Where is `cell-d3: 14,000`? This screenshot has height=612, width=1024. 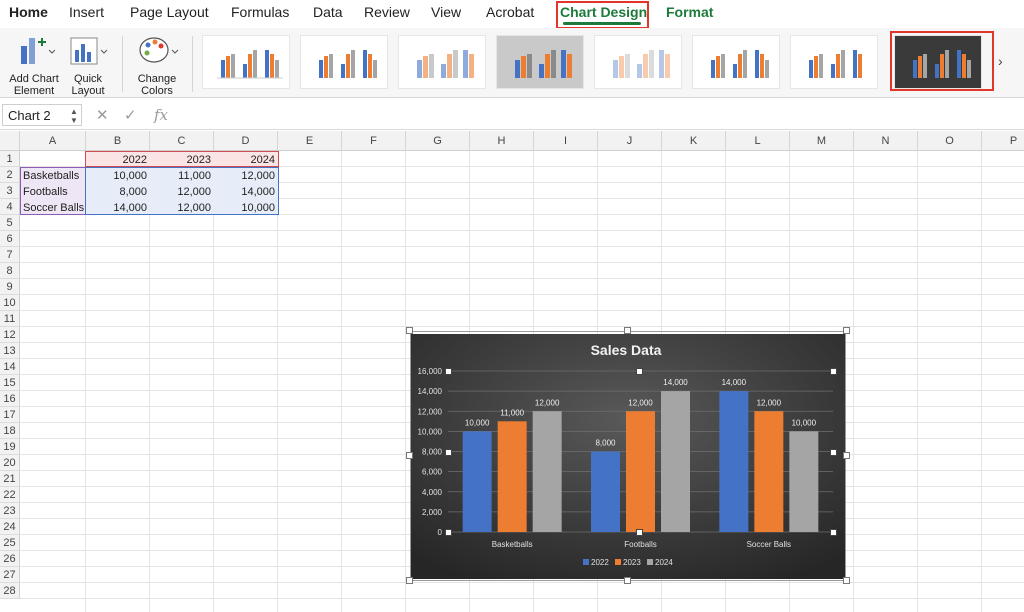
cell-d3: 14,000 is located at coordinates (246, 192).